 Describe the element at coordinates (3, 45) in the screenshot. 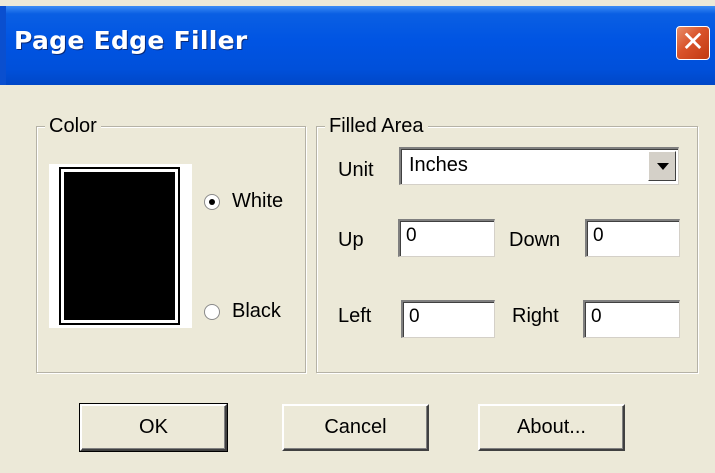

I see `title-bar-edge` at that location.